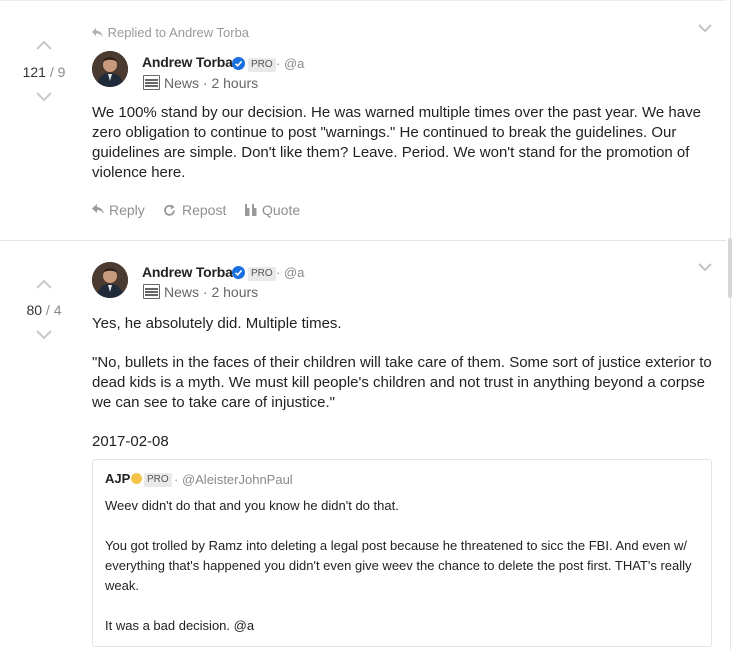 Image resolution: width=732 pixels, height=650 pixels. Describe the element at coordinates (136, 478) in the screenshot. I see `sun-badge-icon` at that location.